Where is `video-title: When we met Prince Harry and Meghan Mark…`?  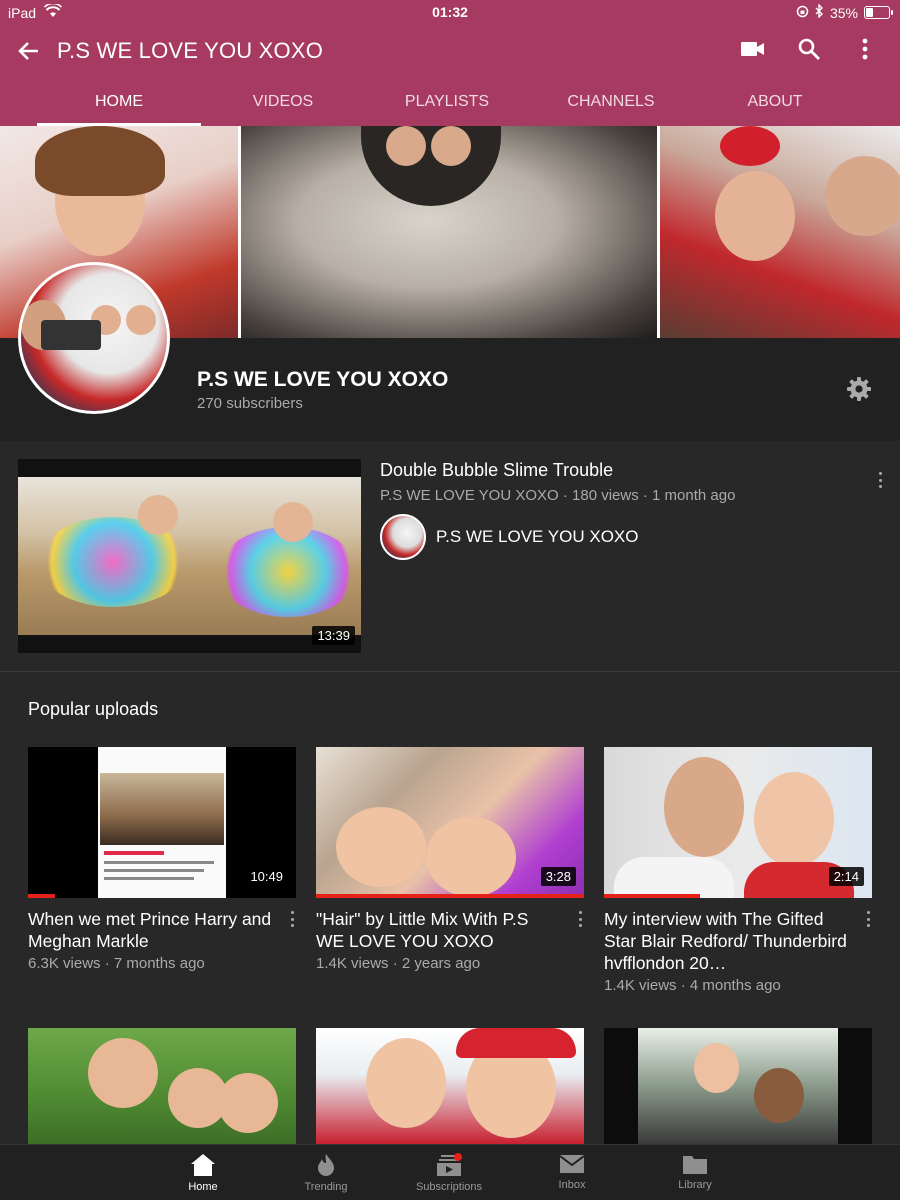 video-title: When we met Prince Harry and Meghan Mark… is located at coordinates (162, 930).